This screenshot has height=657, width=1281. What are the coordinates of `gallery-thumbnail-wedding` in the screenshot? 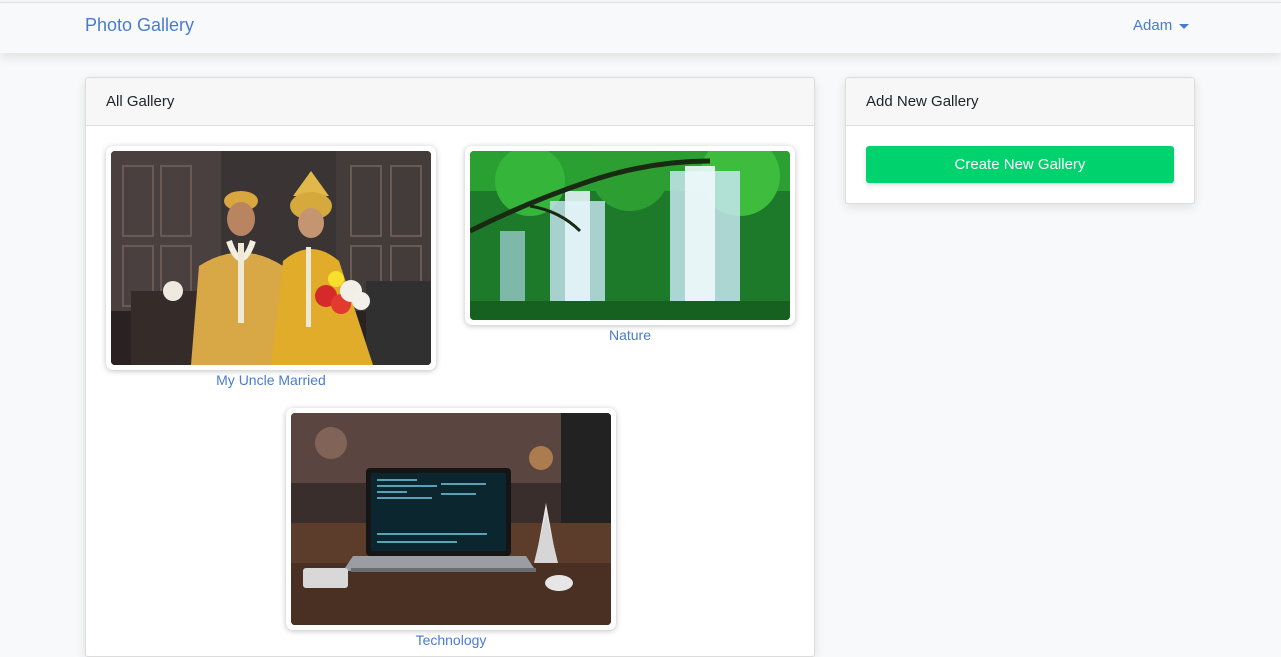 It's located at (271, 258).